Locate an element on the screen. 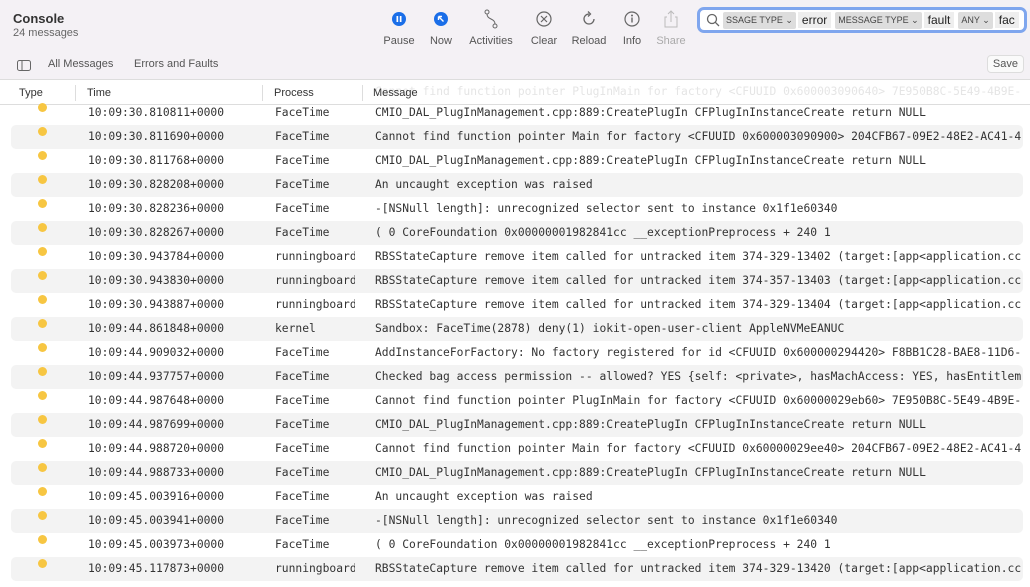 The image size is (1030, 587). row-time: 10:09:44.988720+0000 is located at coordinates (156, 448).